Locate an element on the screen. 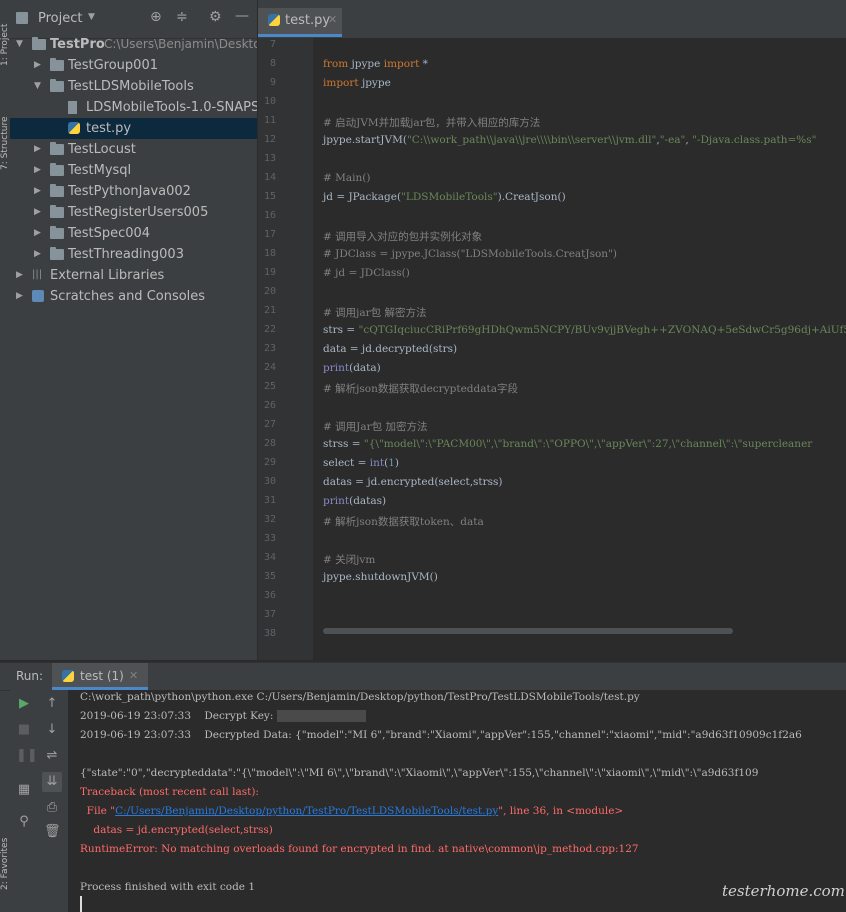 Image resolution: width=846 pixels, height=912 pixels. line-number: 37 is located at coordinates (269, 614).